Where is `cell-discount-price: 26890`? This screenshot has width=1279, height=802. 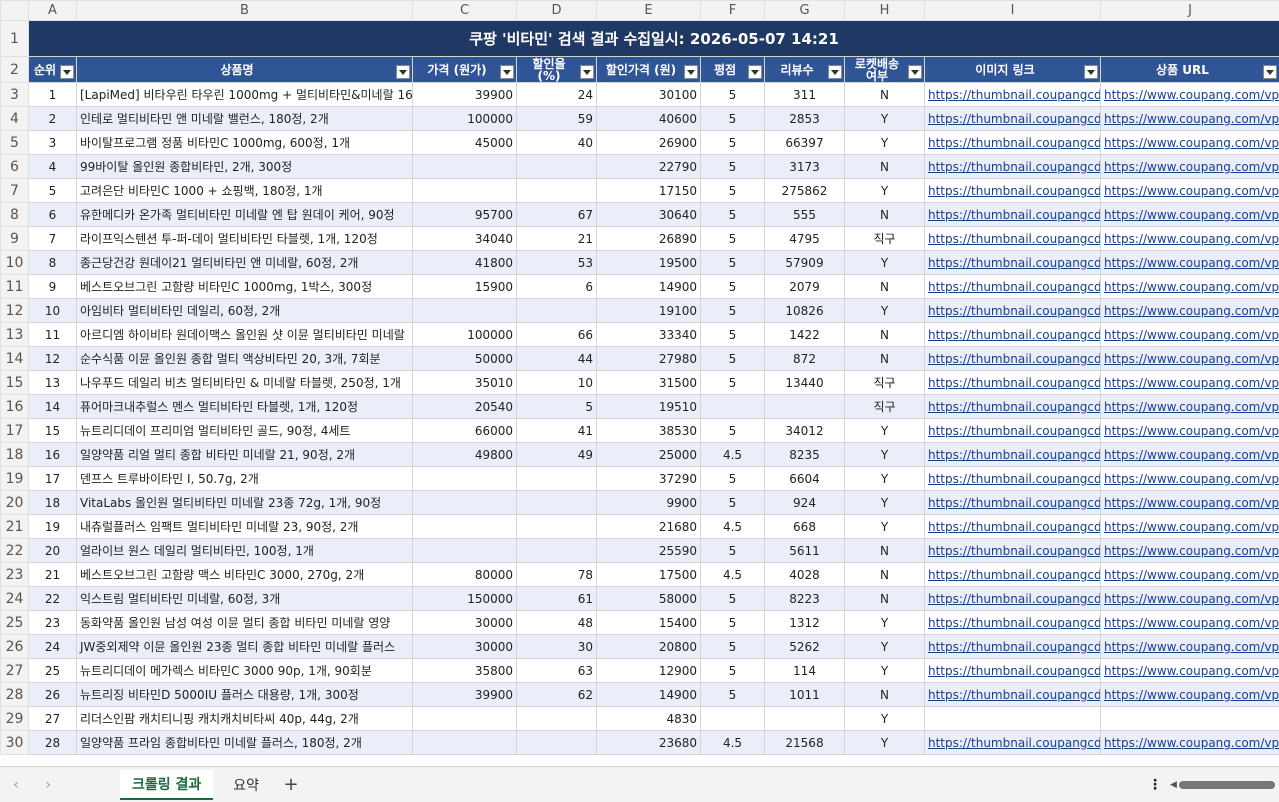
cell-discount-price: 26890 is located at coordinates (648, 238).